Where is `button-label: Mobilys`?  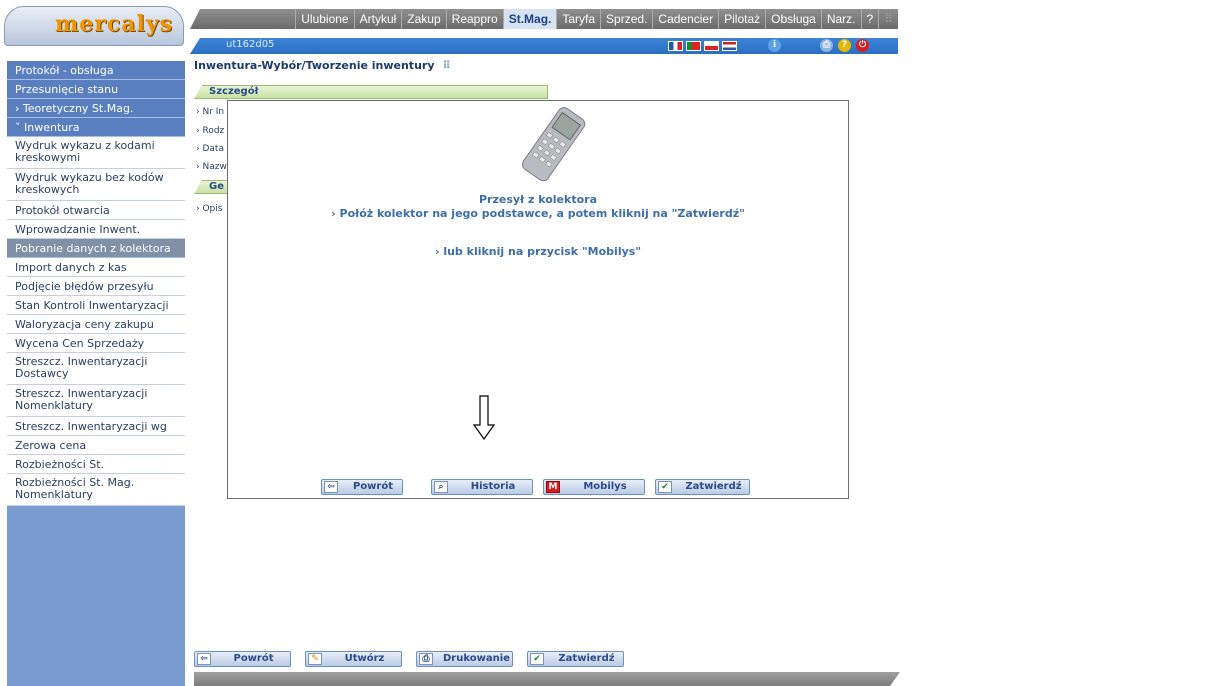
button-label: Mobilys is located at coordinates (605, 486).